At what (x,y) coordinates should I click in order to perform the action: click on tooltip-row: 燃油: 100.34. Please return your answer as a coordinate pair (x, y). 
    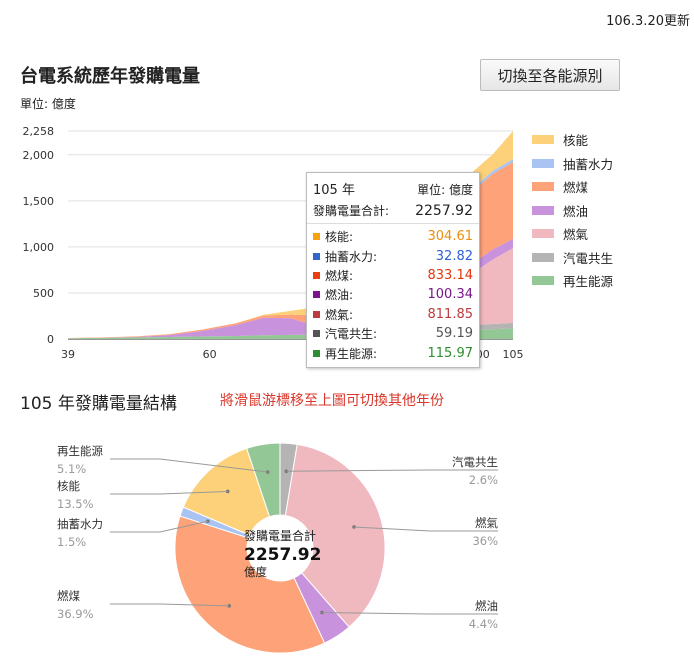
    Looking at the image, I should click on (393, 294).